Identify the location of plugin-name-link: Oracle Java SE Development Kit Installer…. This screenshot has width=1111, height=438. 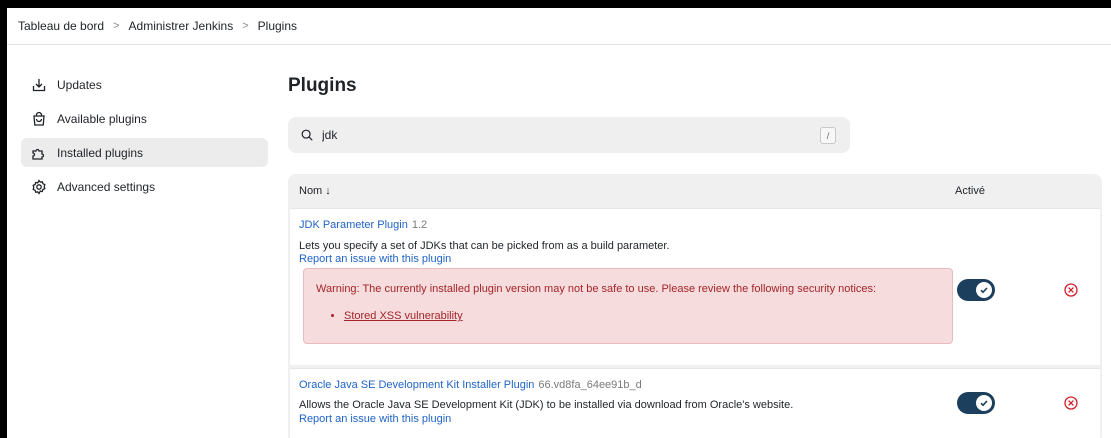
(416, 385).